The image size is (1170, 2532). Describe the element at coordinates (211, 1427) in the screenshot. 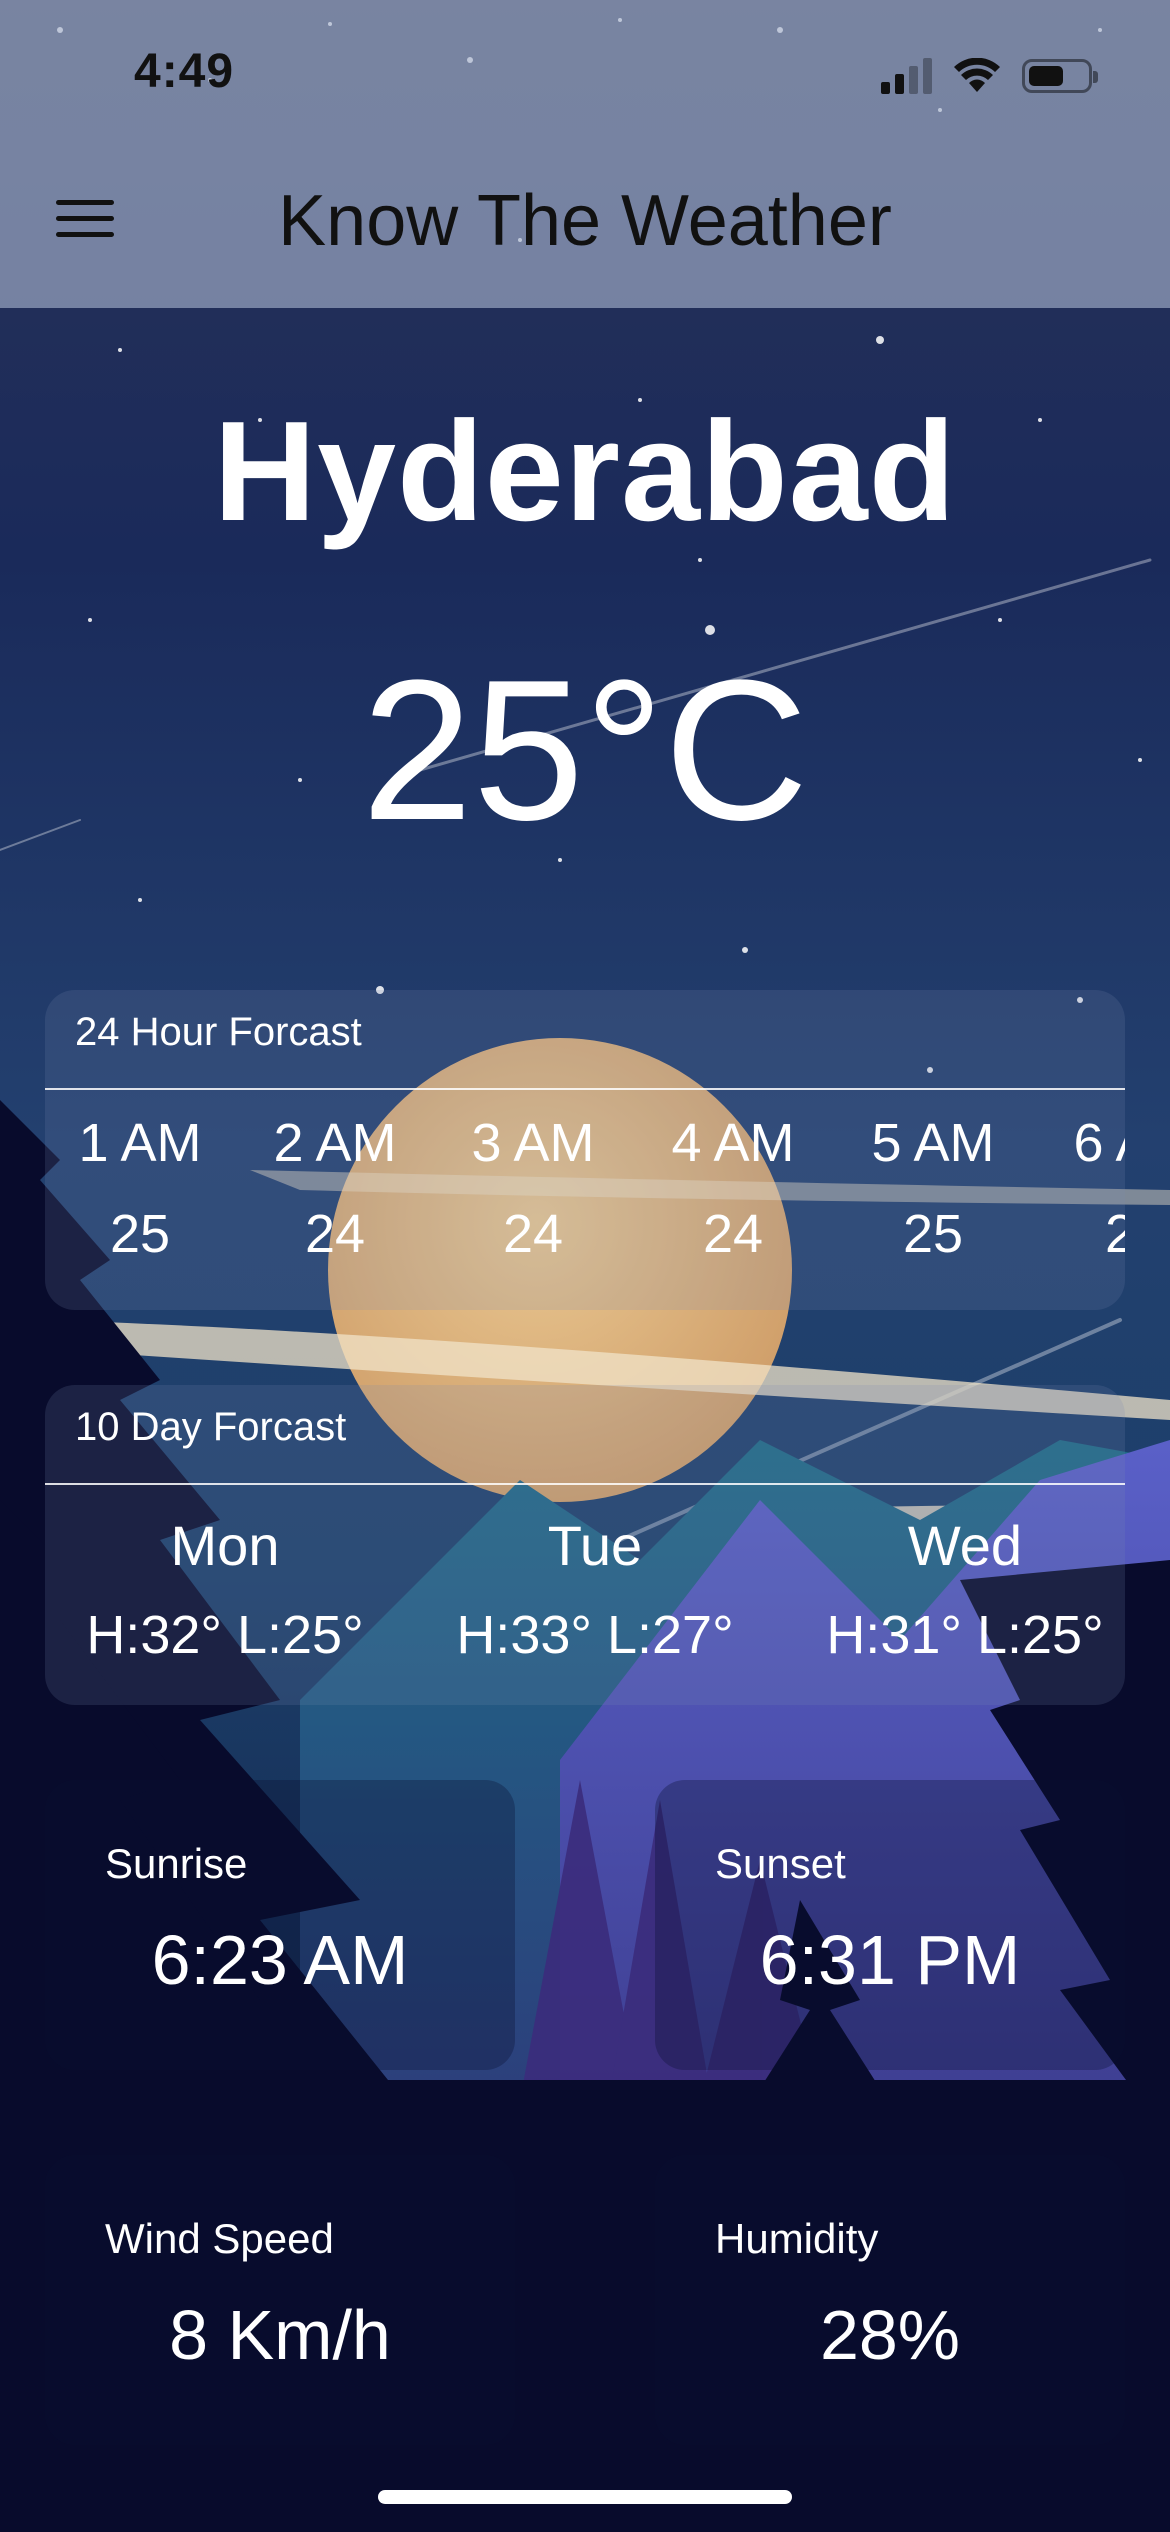

I see `daily-forecast-title: 10 Day Forcast` at that location.